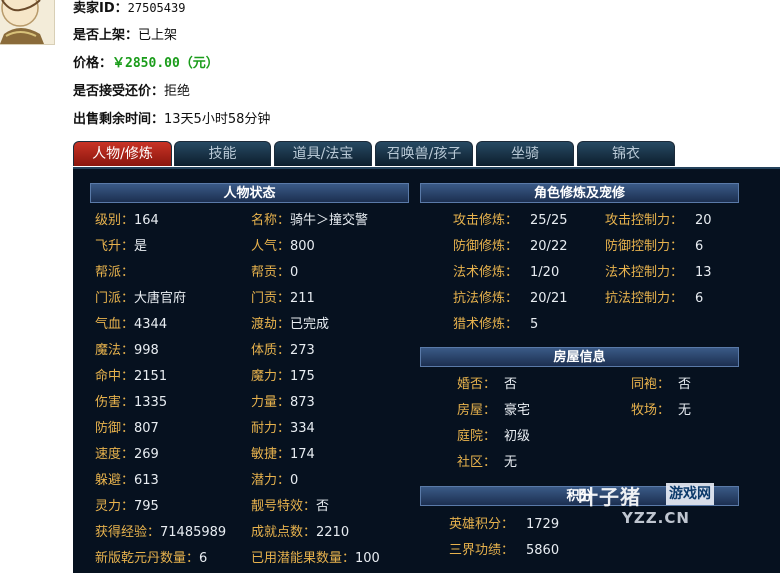  I want to click on price-row: 价格：￥2850.00（元）, so click(146, 61).